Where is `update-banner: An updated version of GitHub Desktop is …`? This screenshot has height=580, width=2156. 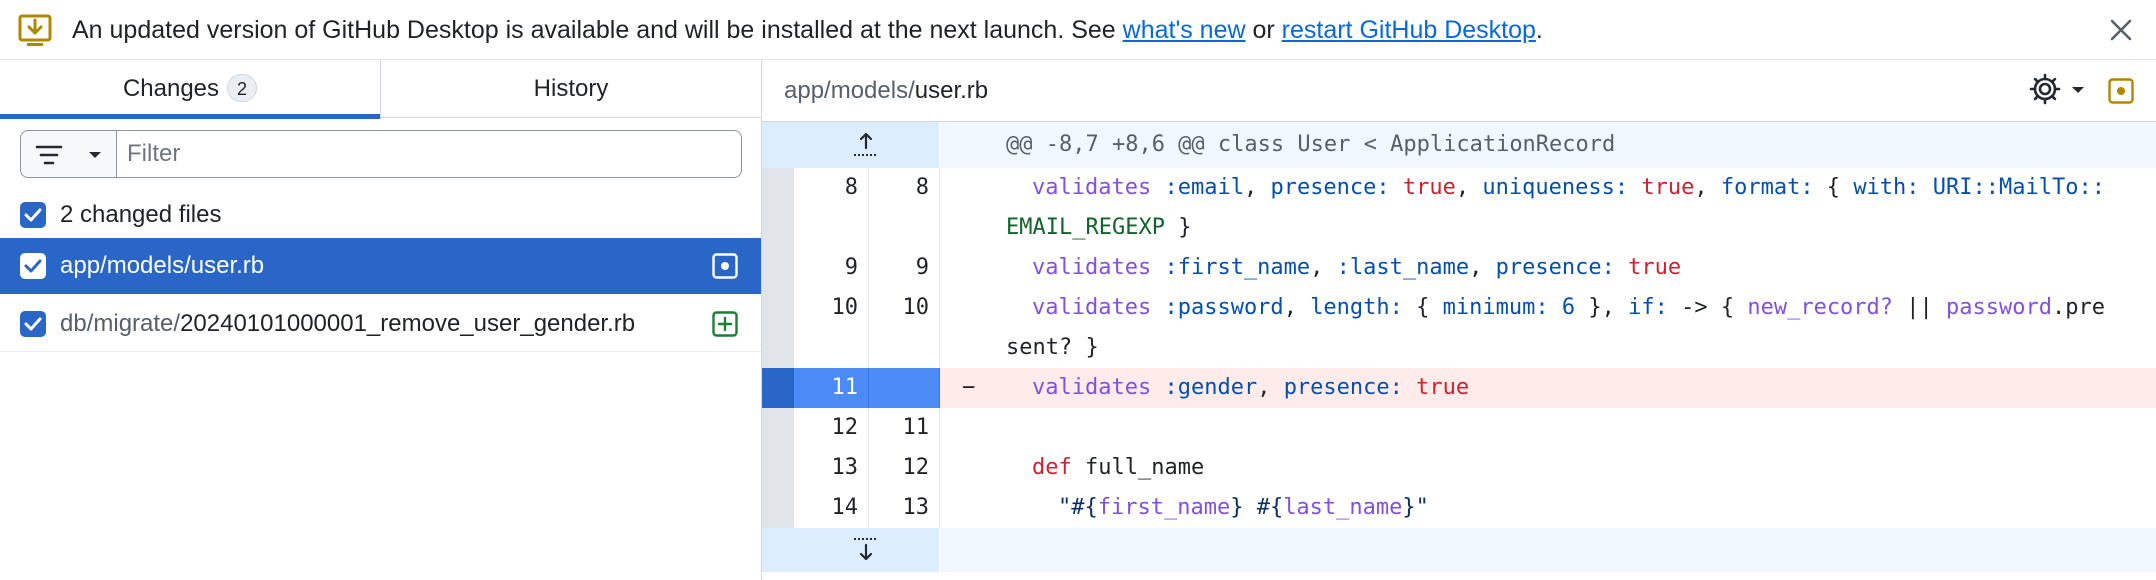
update-banner: An updated version of GitHub Desktop is … is located at coordinates (1078, 30).